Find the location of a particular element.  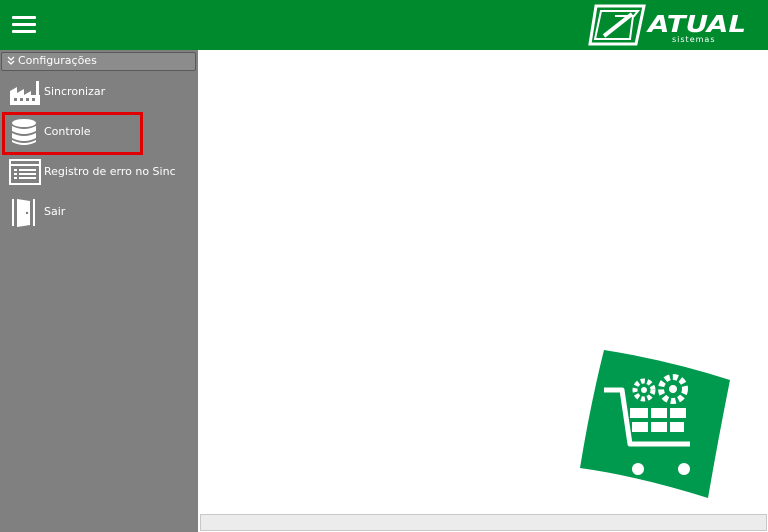

atual-sistemas-logo: ATUAL sistemas is located at coordinates (673, 25).